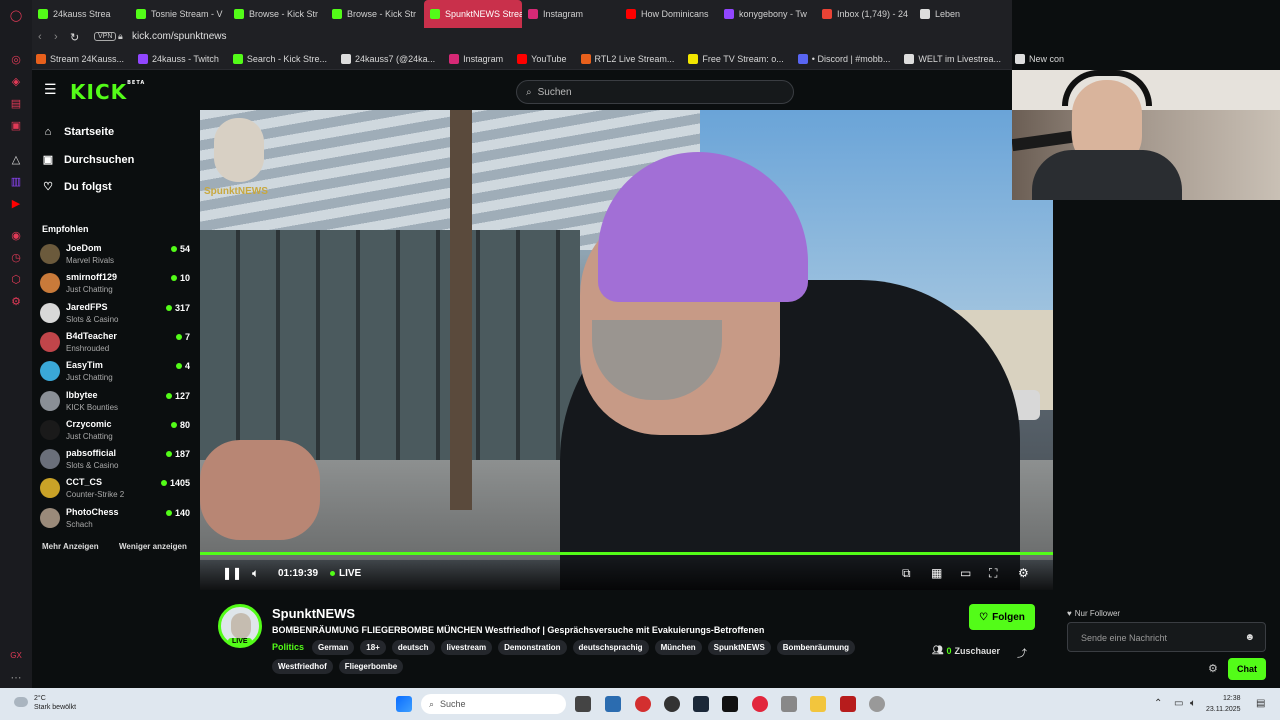  I want to click on category-link: Politics, so click(288, 647).